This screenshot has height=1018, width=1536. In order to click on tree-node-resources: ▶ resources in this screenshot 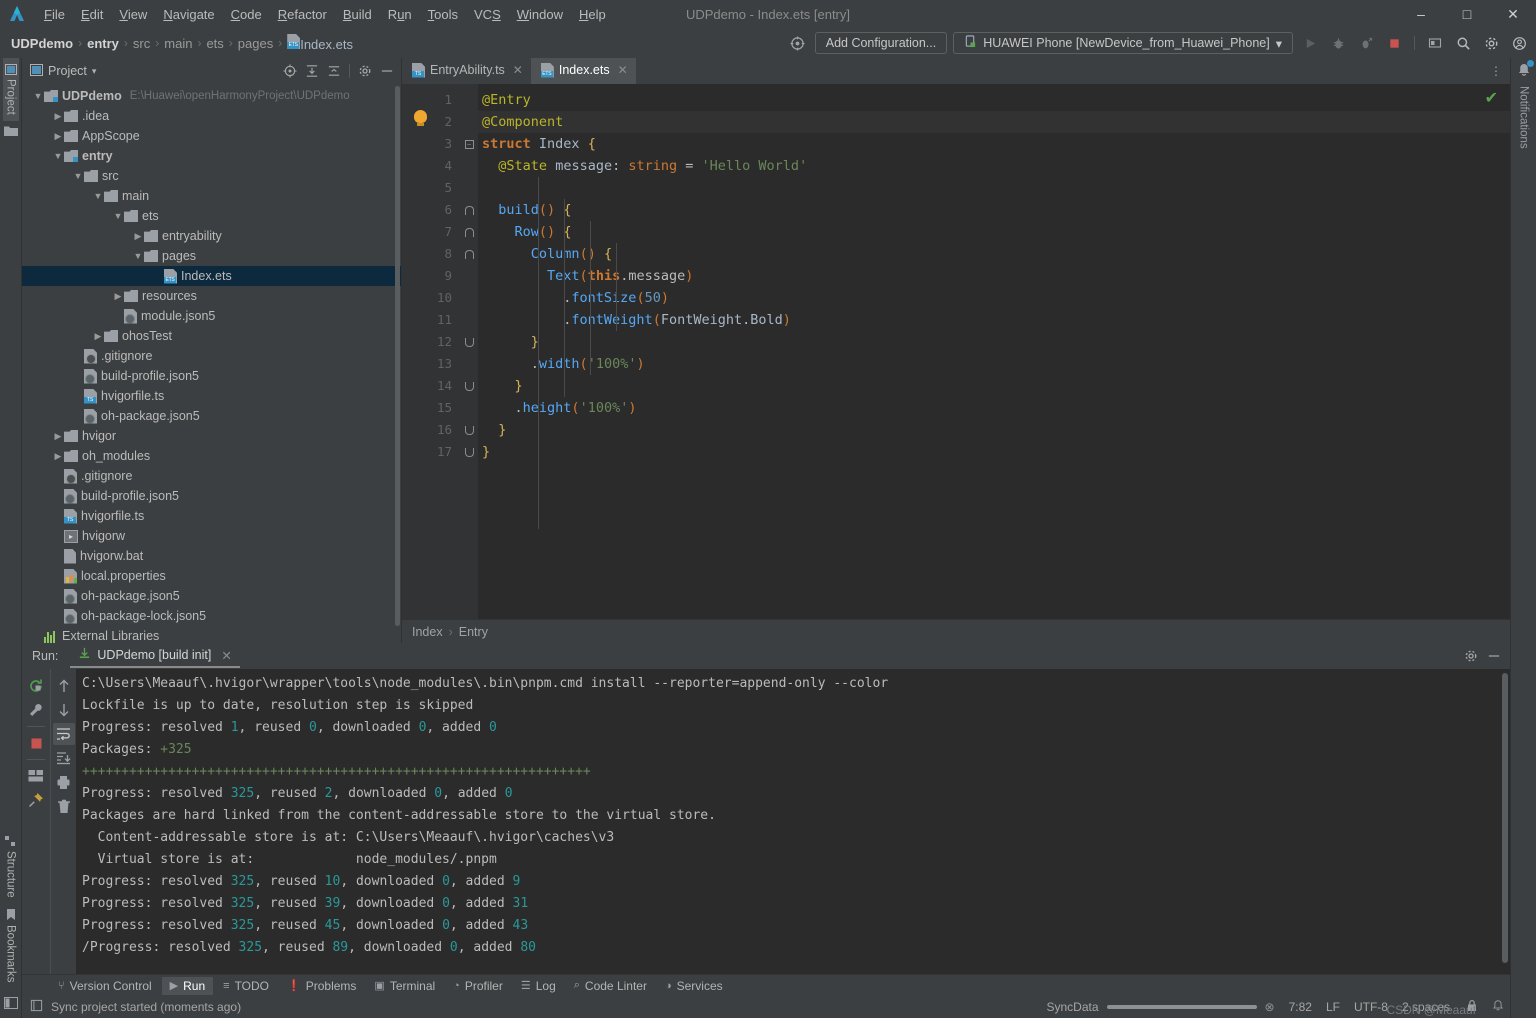, I will do `click(211, 296)`.